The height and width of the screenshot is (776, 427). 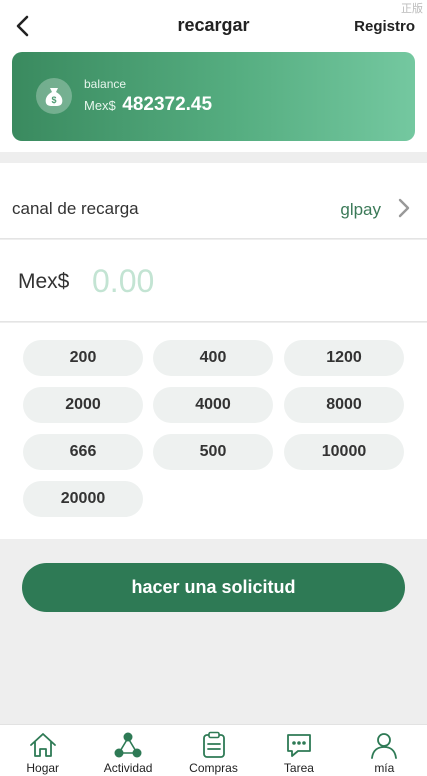 I want to click on quick-amount-button: 20000, so click(x=83, y=499).